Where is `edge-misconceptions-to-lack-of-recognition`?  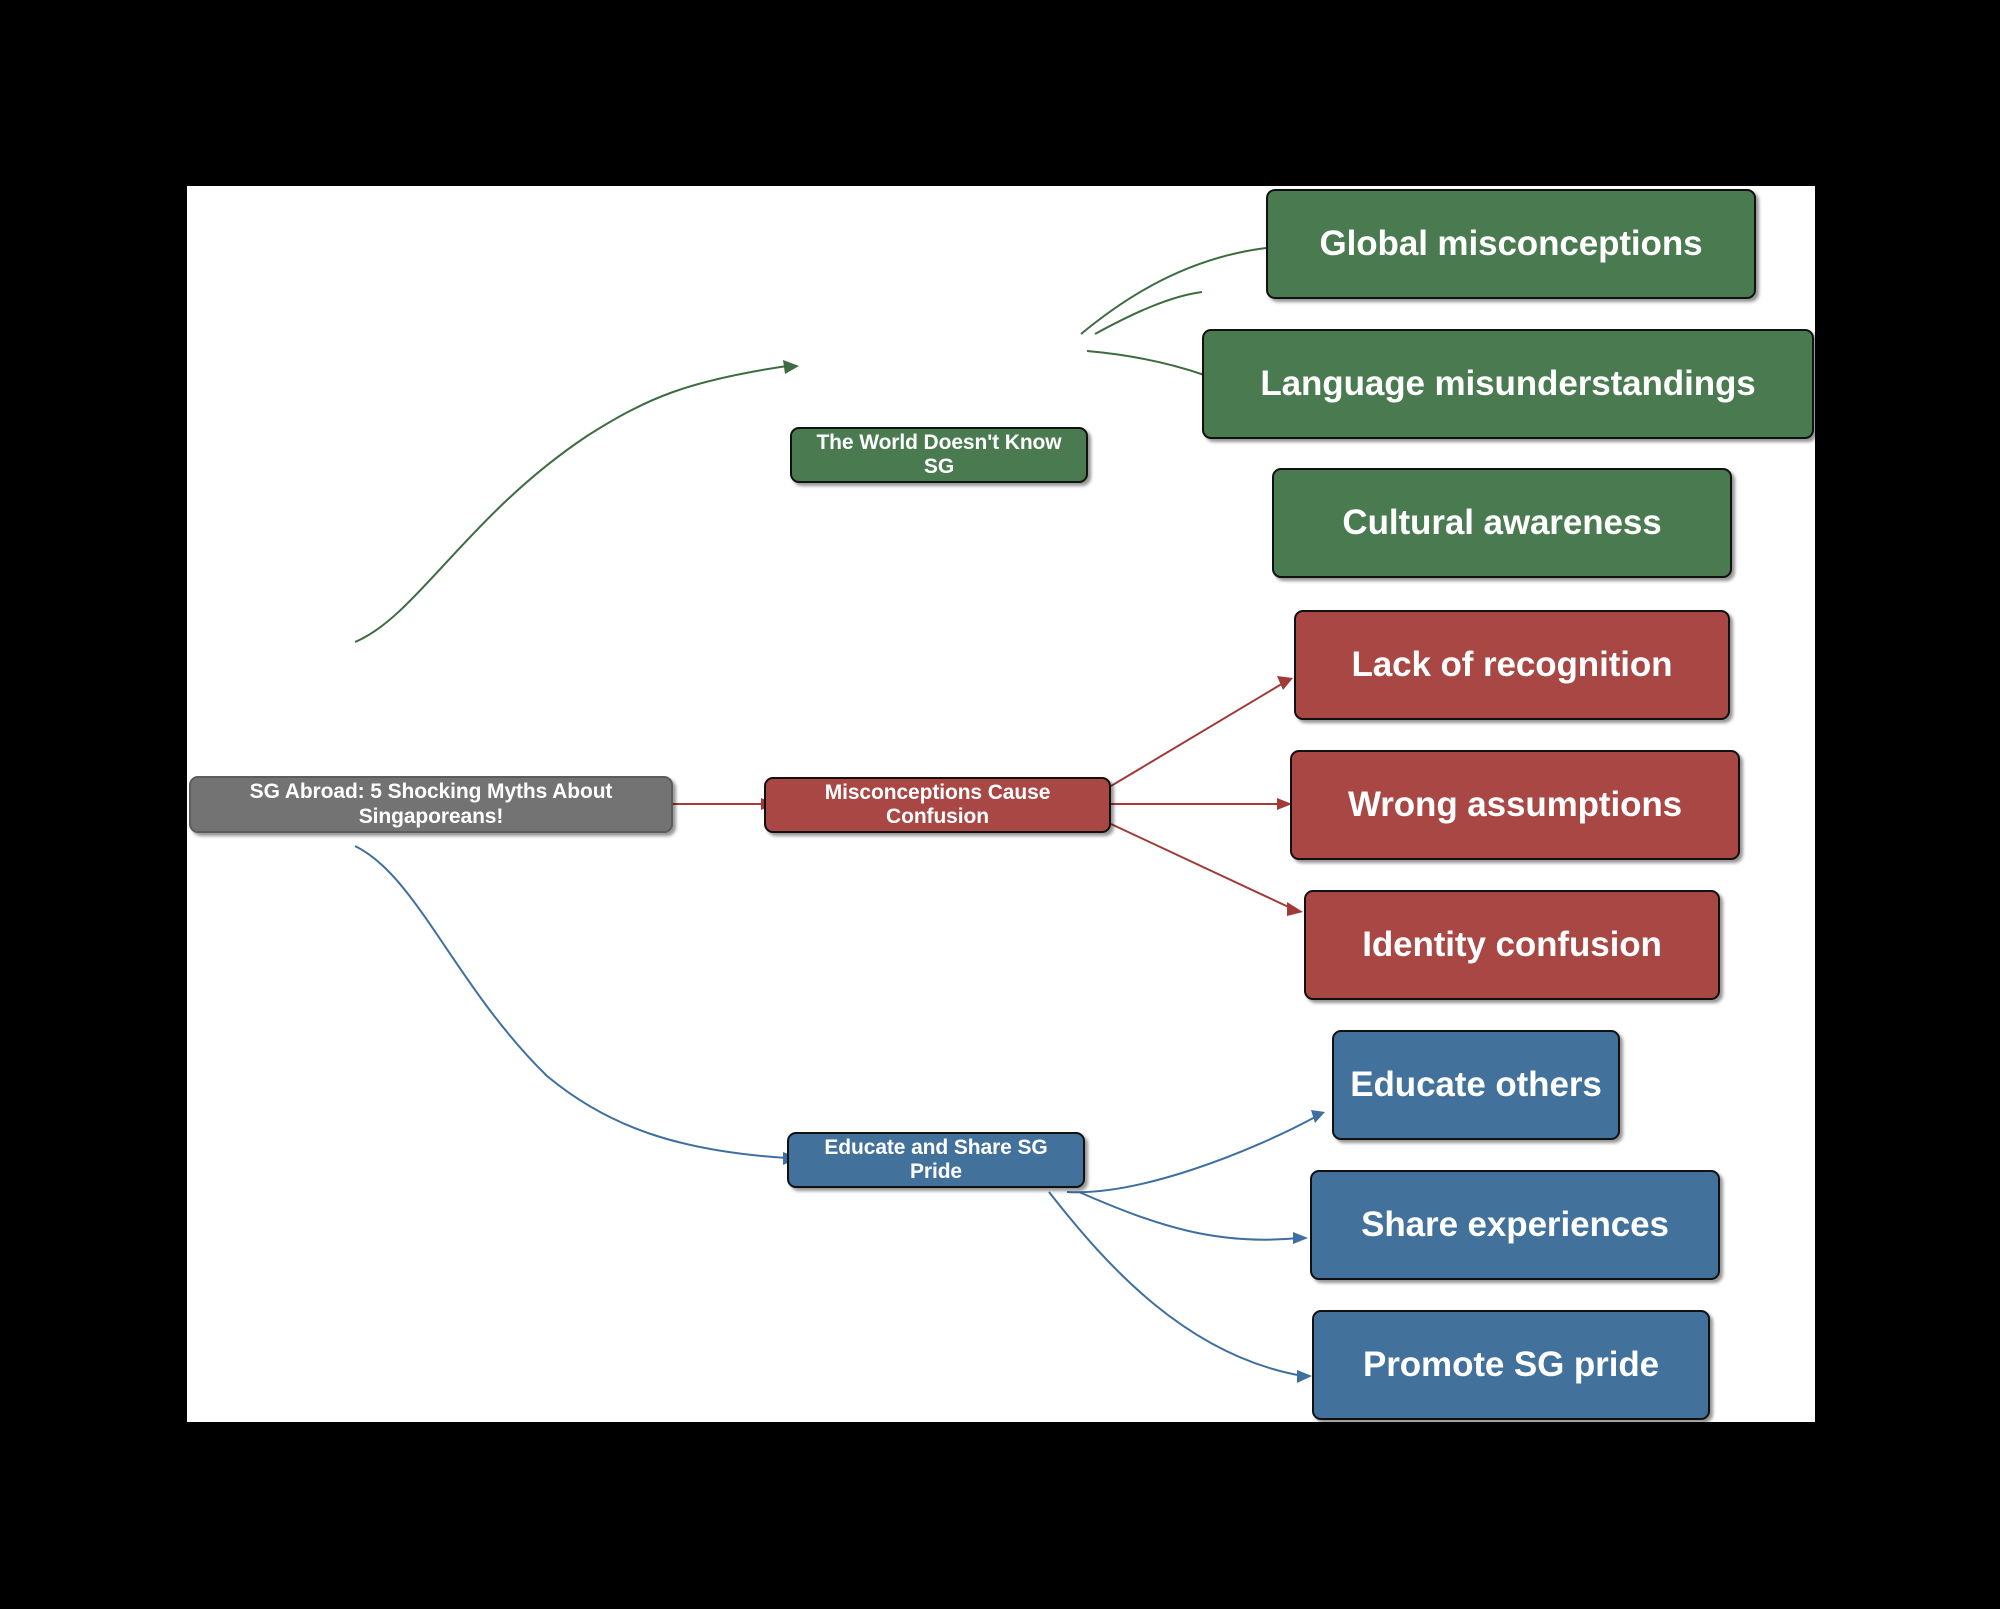 edge-misconceptions-to-lack-of-recognition is located at coordinates (1198, 734).